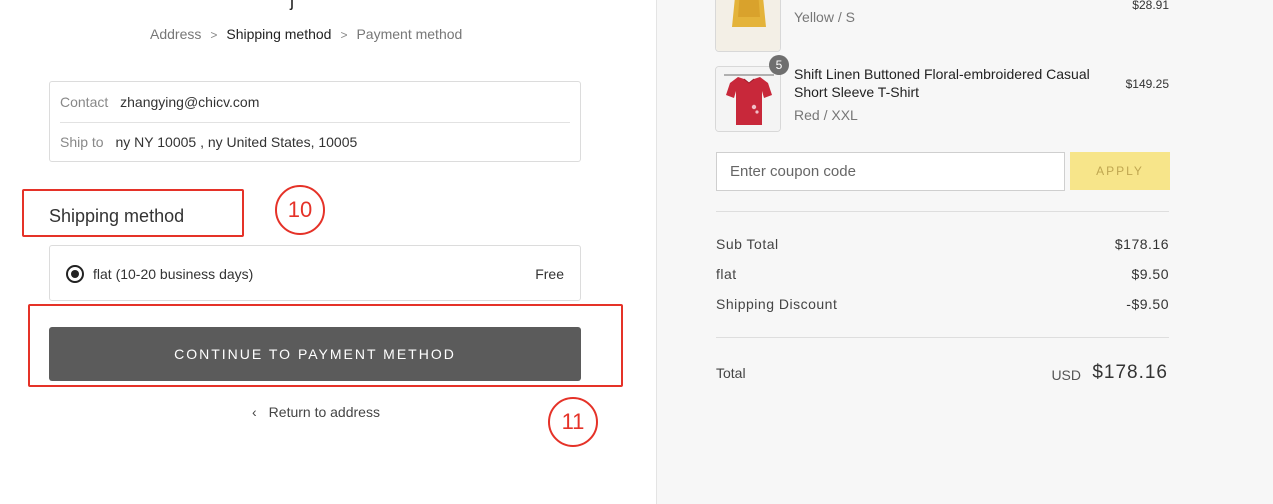 Image resolution: width=1273 pixels, height=504 pixels. Describe the element at coordinates (1147, 84) in the screenshot. I see `cart-item-price: $149.25` at that location.